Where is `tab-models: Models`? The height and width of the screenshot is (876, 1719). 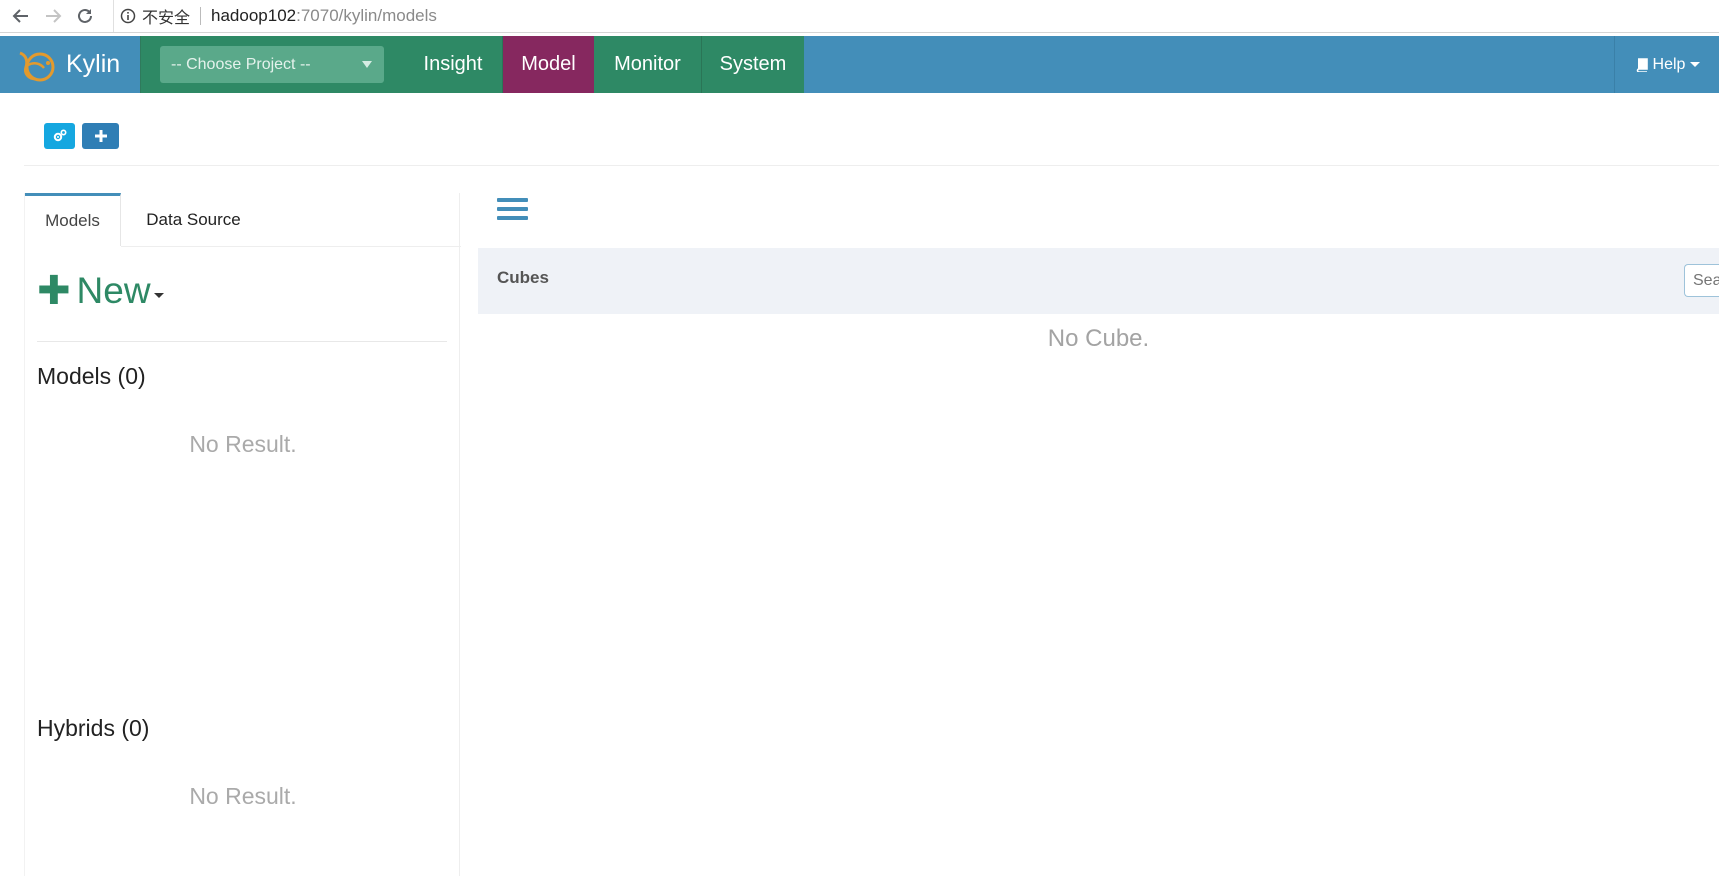
tab-models: Models is located at coordinates (73, 219).